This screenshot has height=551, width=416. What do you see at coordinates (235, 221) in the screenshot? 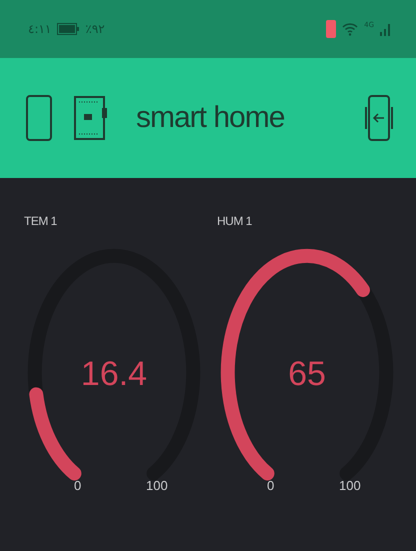
I see `gauge-label: HUM 1` at bounding box center [235, 221].